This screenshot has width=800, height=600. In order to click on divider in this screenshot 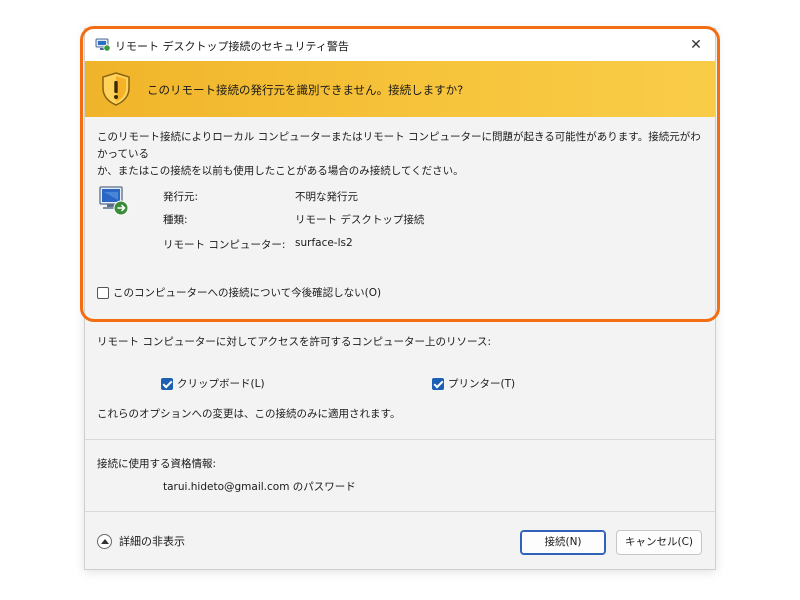, I will do `click(400, 439)`.